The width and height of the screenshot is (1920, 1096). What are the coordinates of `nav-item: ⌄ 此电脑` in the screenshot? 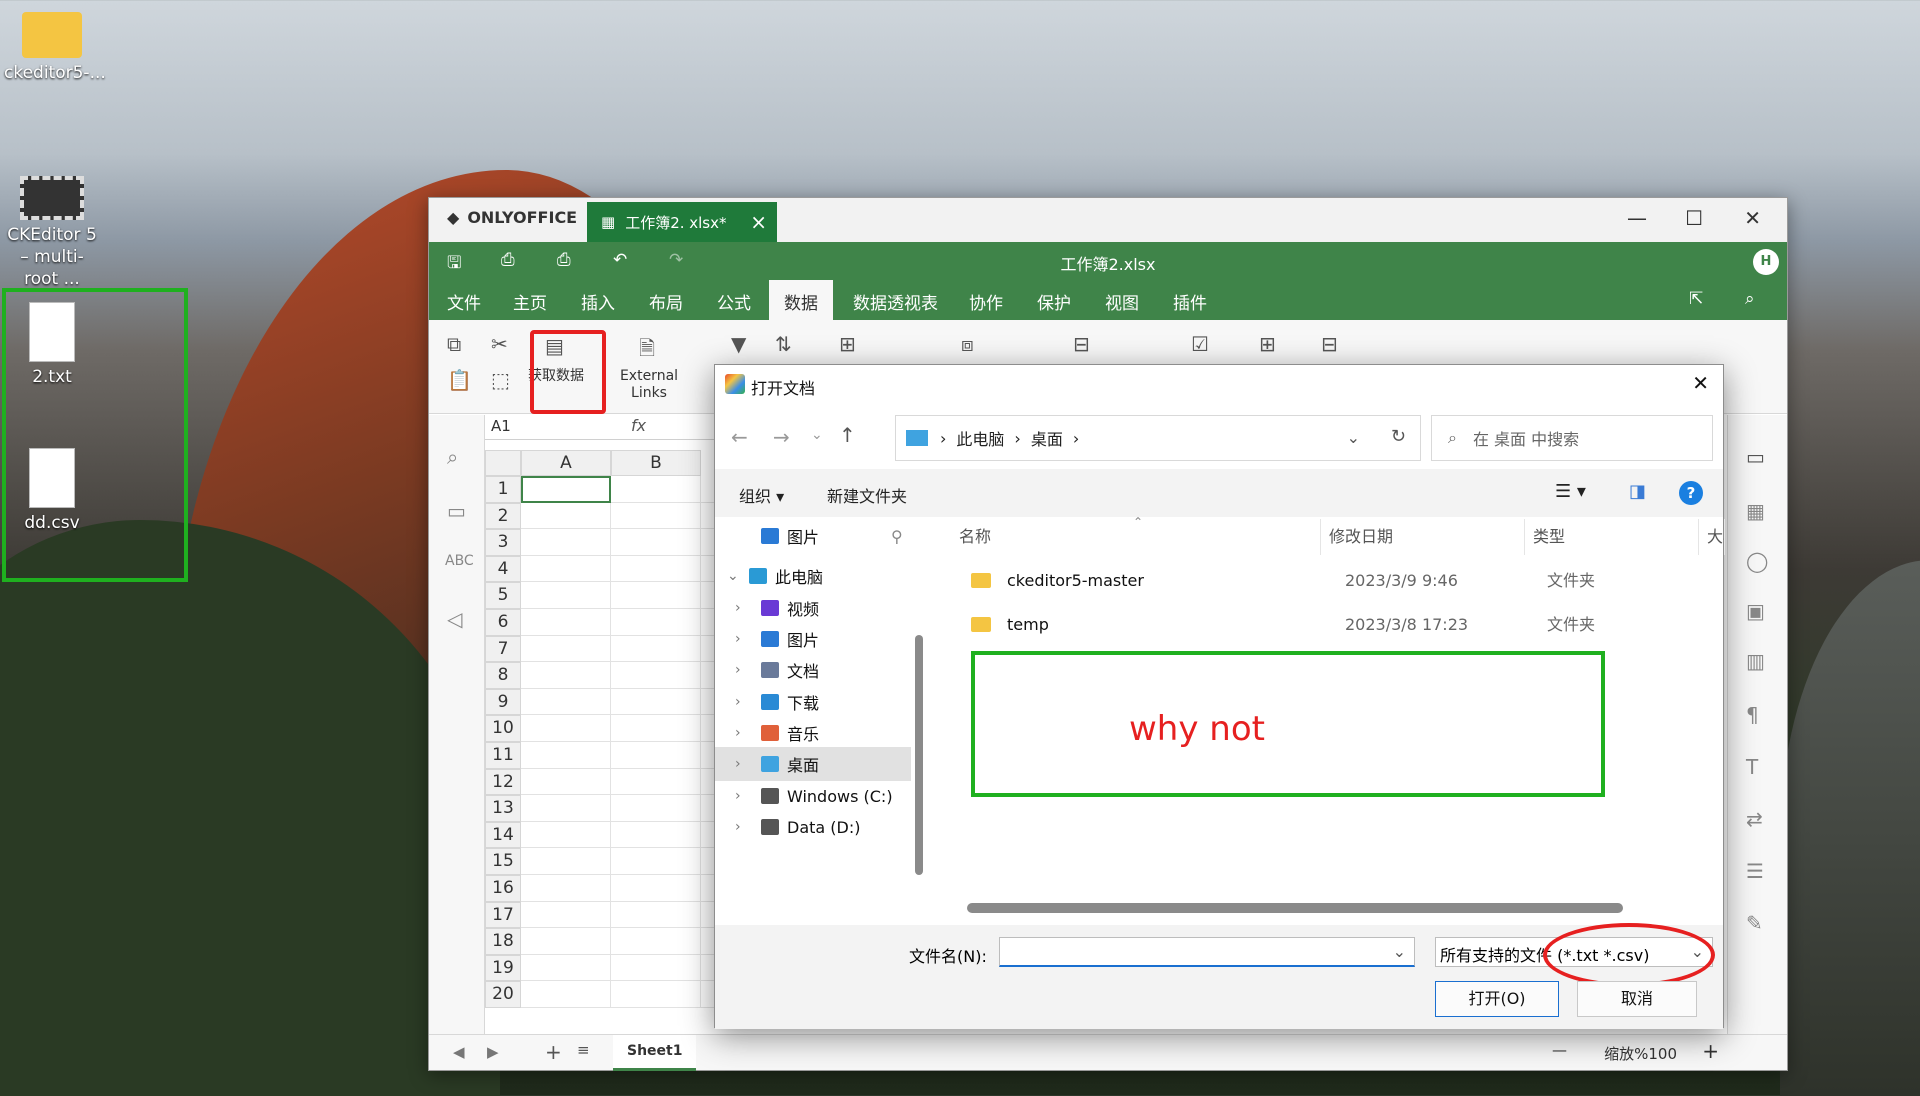 It's located at (813, 576).